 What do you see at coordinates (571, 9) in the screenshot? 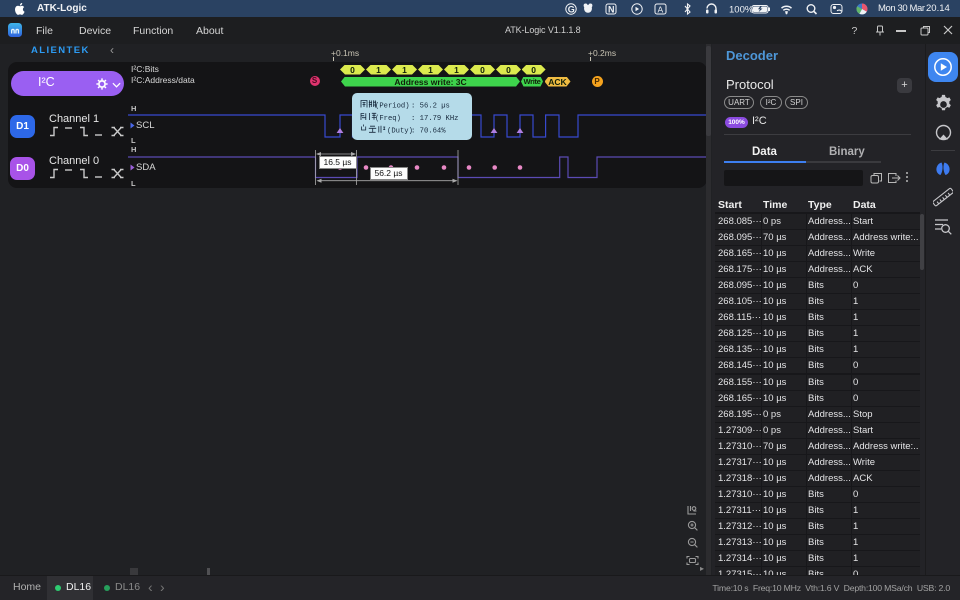
I see `svg-text: G` at bounding box center [571, 9].